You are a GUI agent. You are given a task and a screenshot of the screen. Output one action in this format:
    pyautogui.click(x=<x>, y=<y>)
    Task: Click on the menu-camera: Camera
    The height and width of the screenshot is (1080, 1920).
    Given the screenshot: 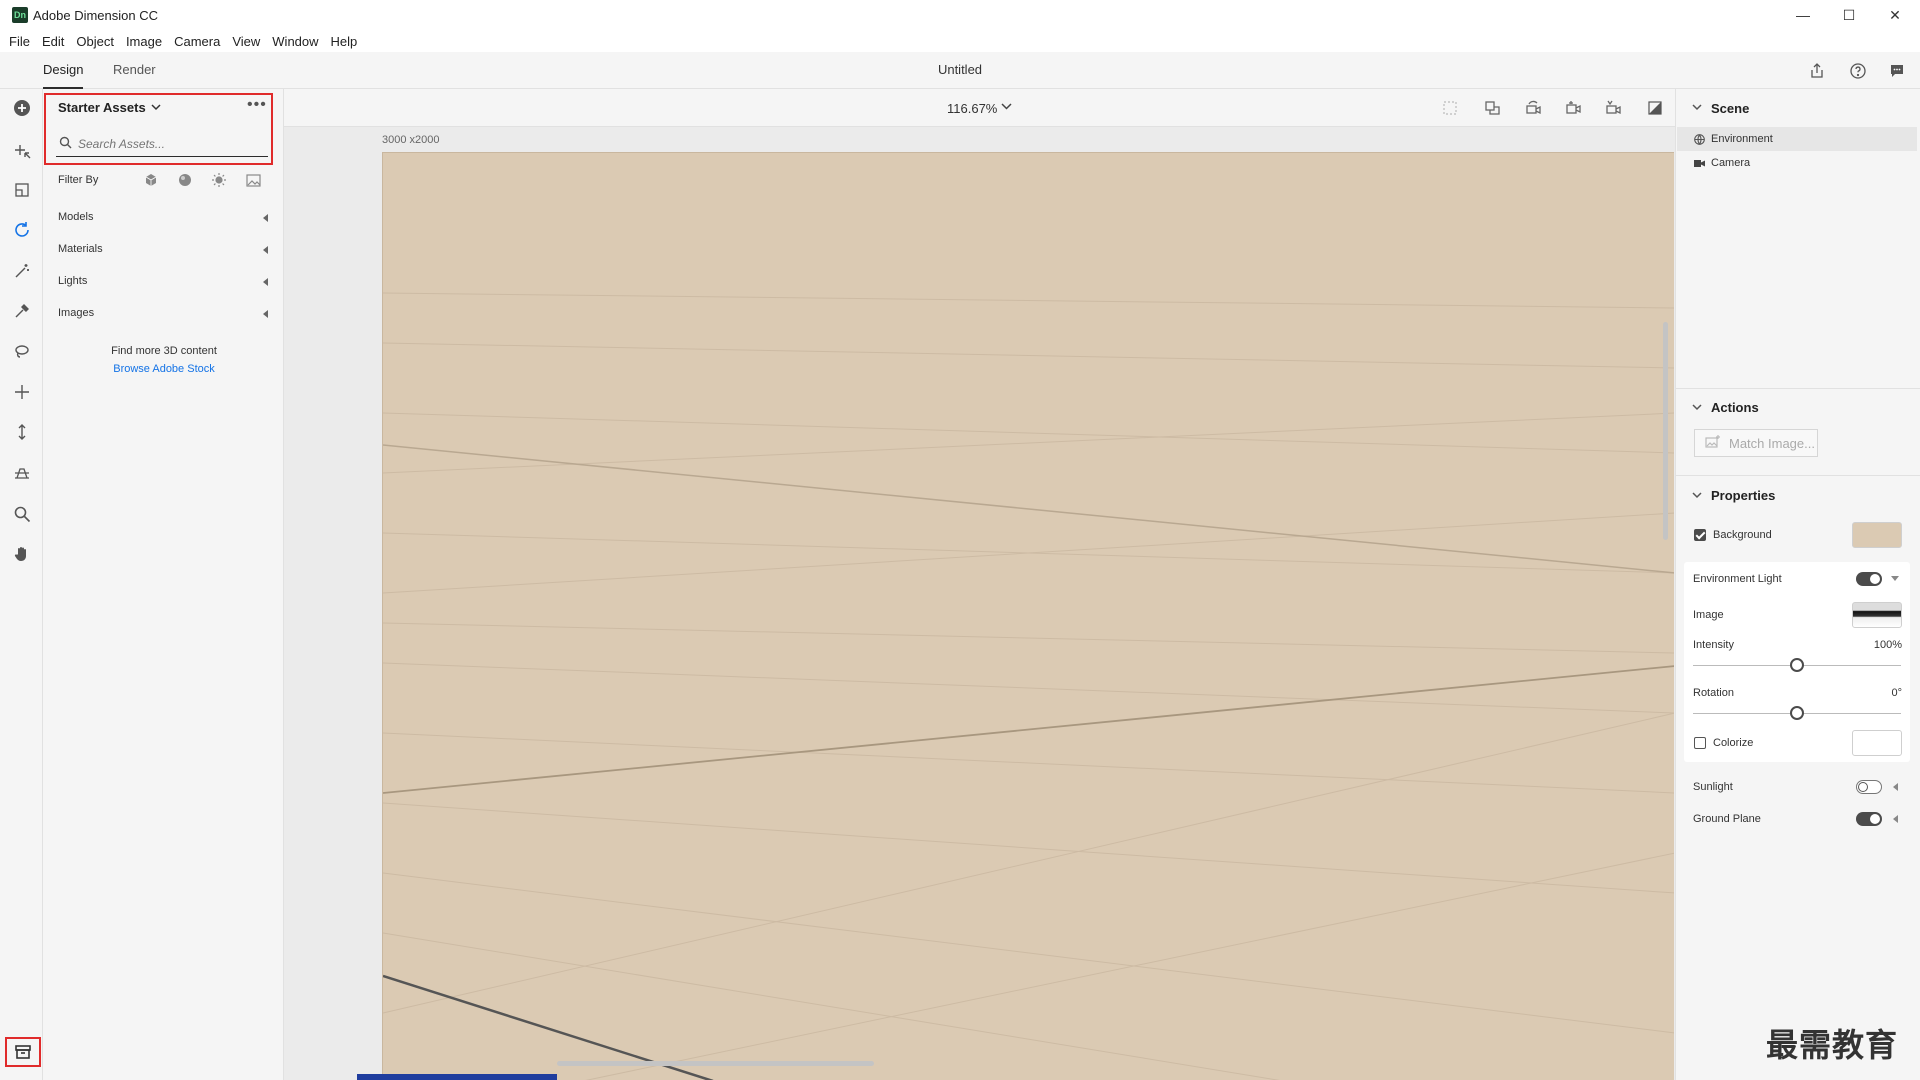 What is the action you would take?
    pyautogui.click(x=197, y=41)
    